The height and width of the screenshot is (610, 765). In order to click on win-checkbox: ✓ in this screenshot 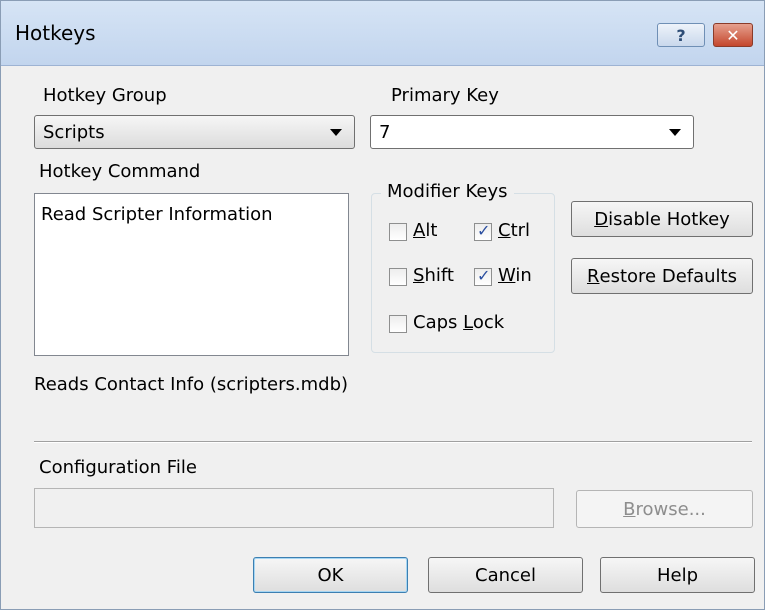, I will do `click(483, 276)`.